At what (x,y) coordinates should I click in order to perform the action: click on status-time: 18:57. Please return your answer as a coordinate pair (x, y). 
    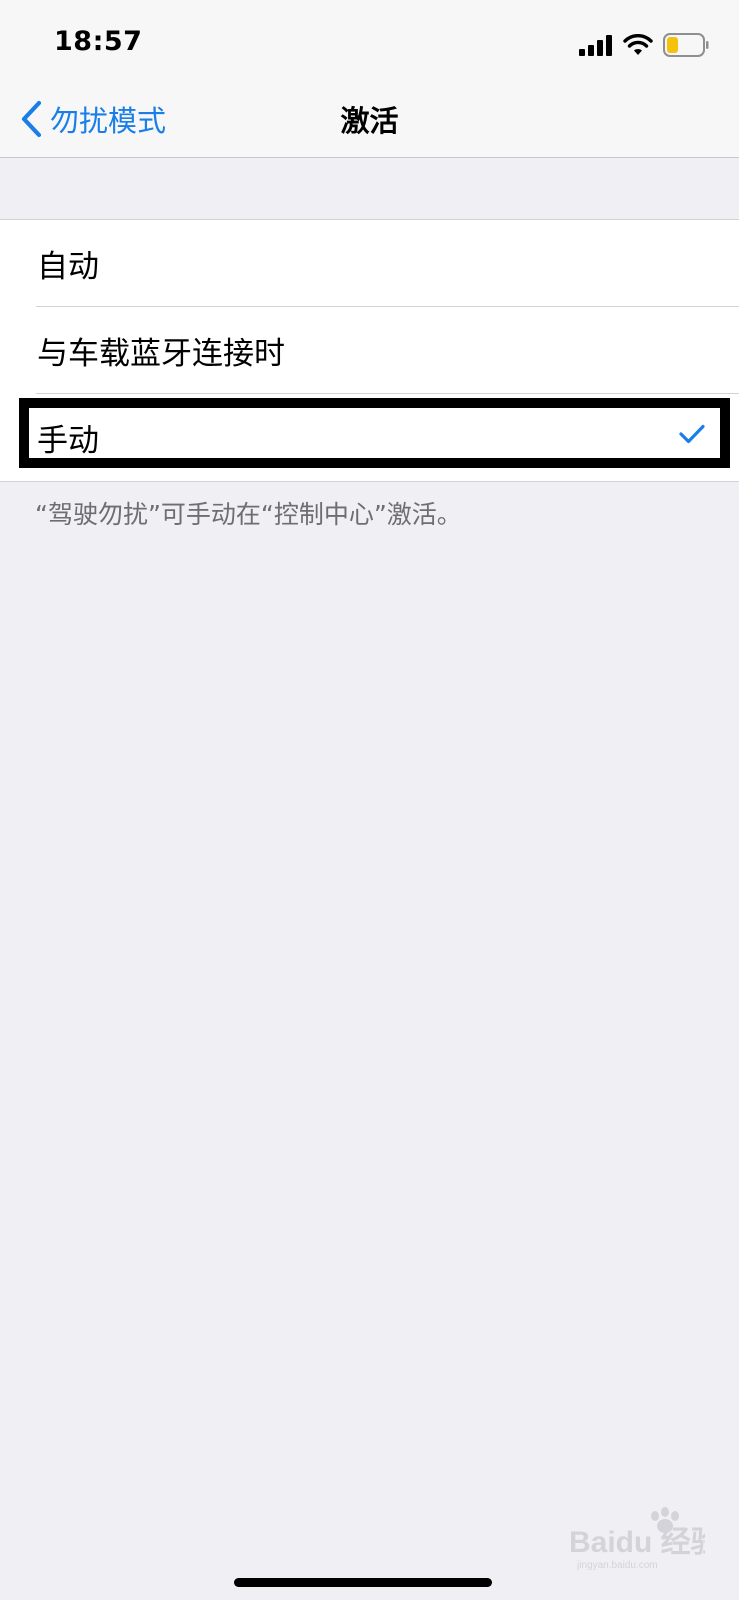
    Looking at the image, I should click on (98, 41).